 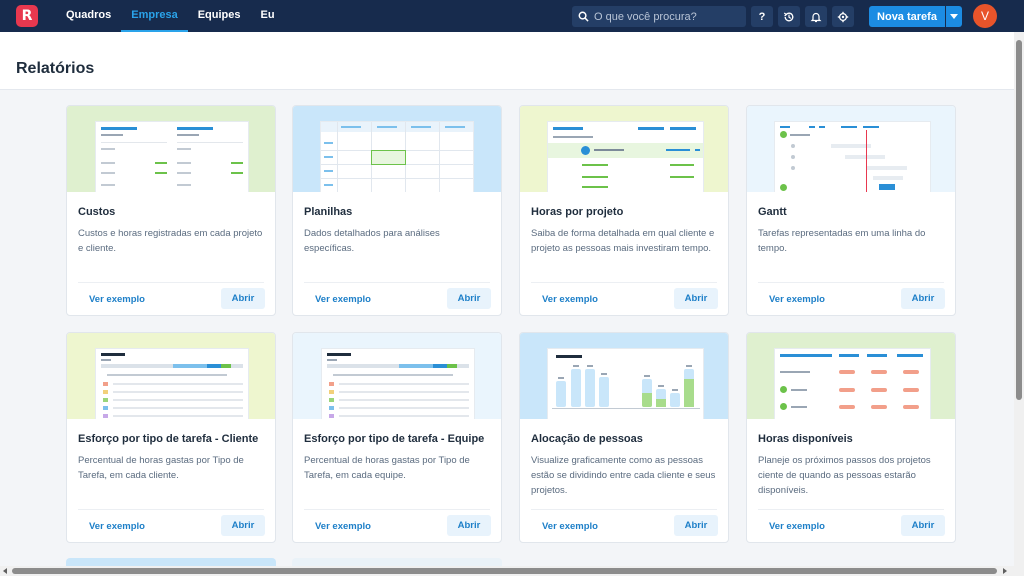 I want to click on caret-down-icon, so click(x=954, y=16).